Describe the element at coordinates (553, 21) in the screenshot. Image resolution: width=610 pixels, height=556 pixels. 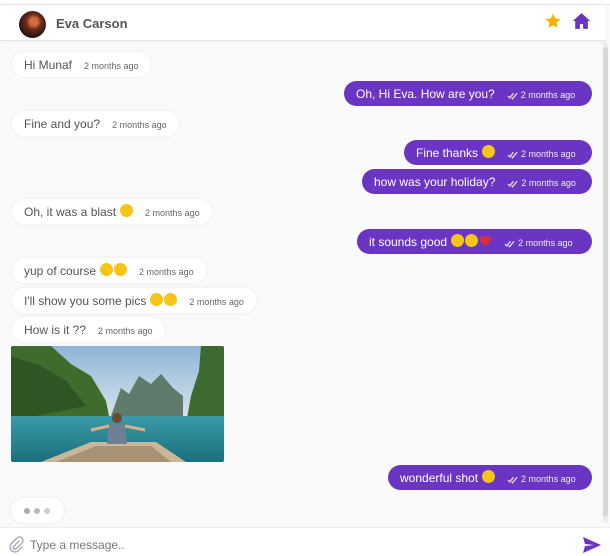
I see `star-icon` at that location.